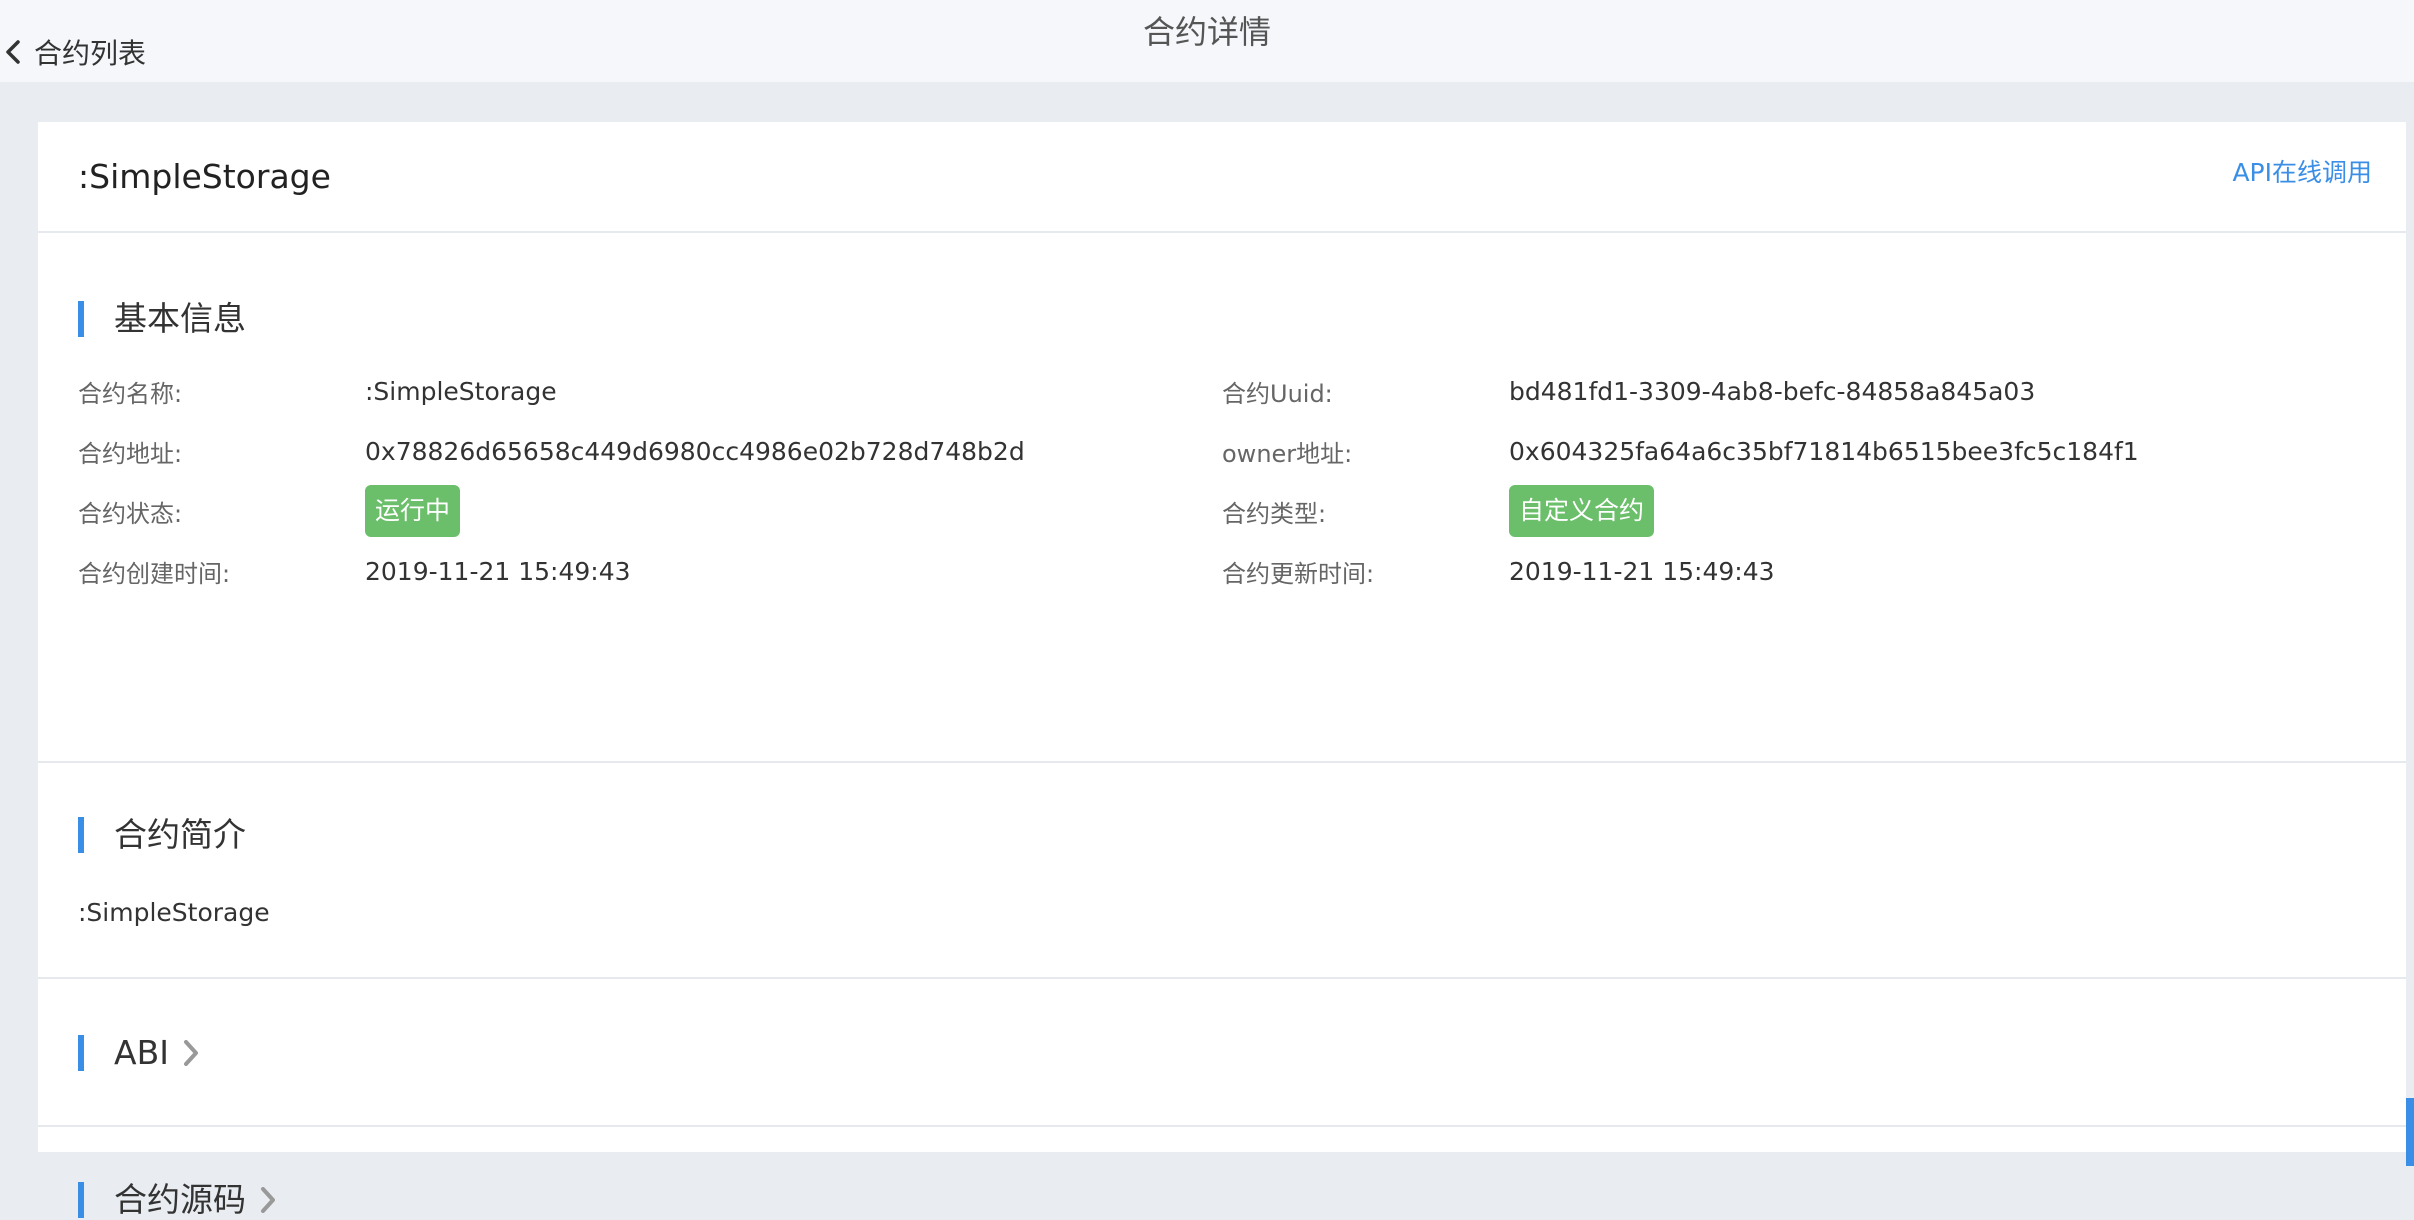  Describe the element at coordinates (628, 391) in the screenshot. I see `info-row-contract-name: 合约名称: :SimpleStorage` at that location.